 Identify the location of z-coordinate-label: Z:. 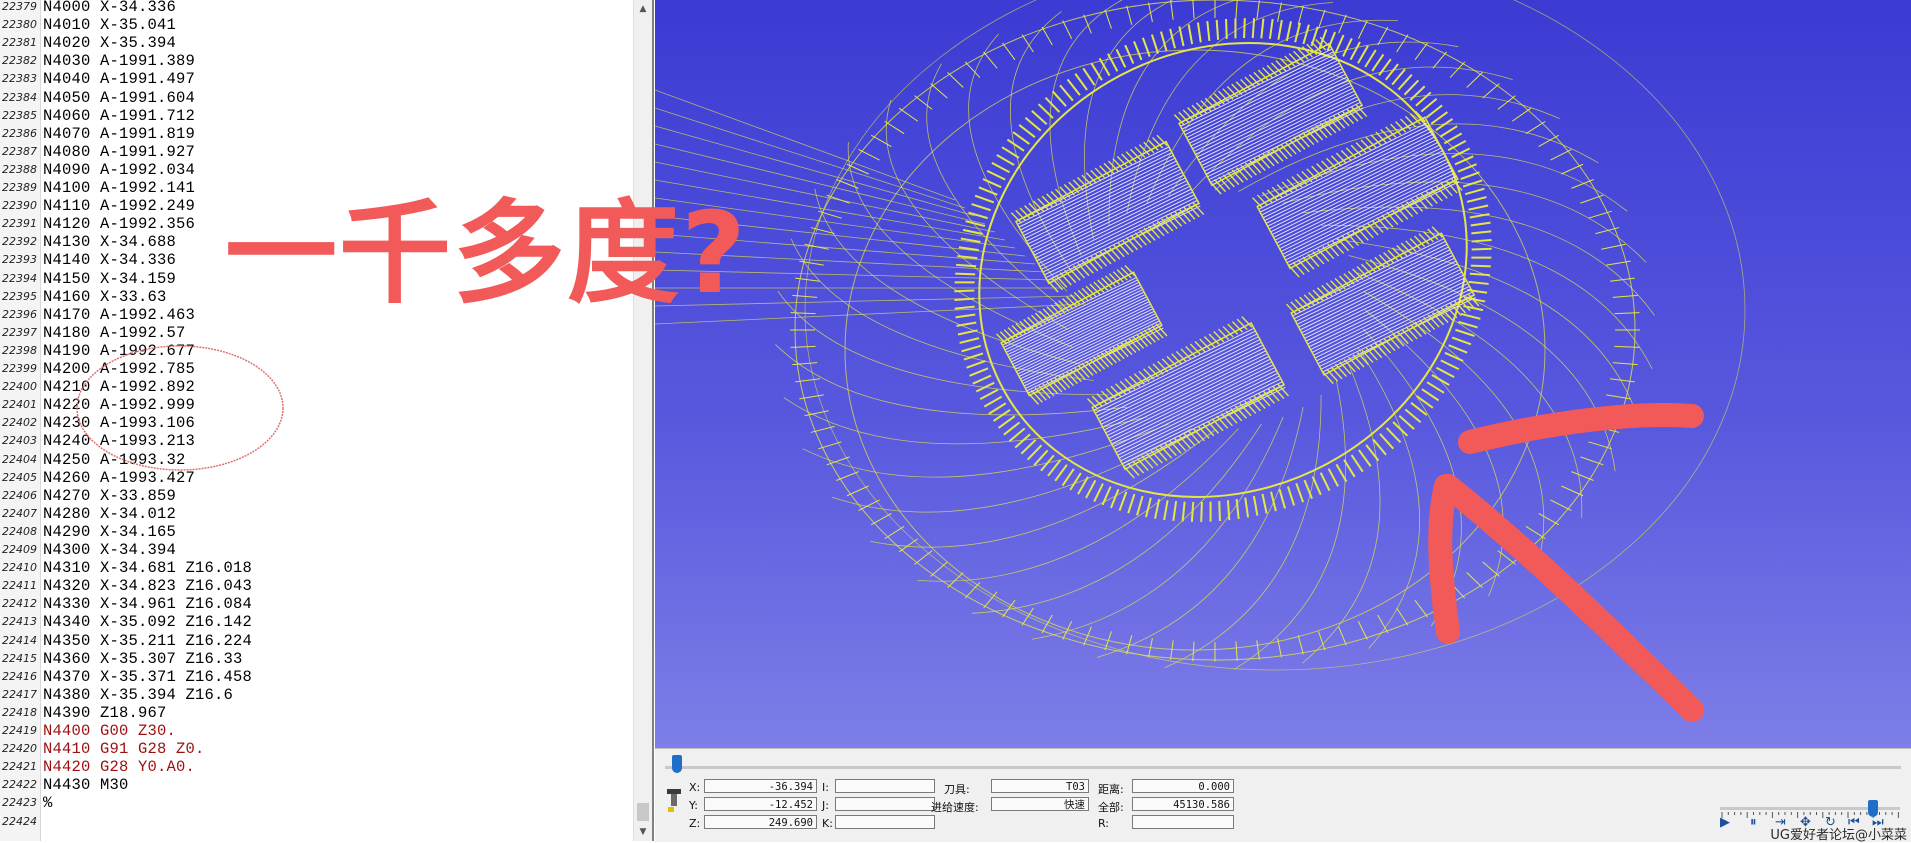
(695, 823).